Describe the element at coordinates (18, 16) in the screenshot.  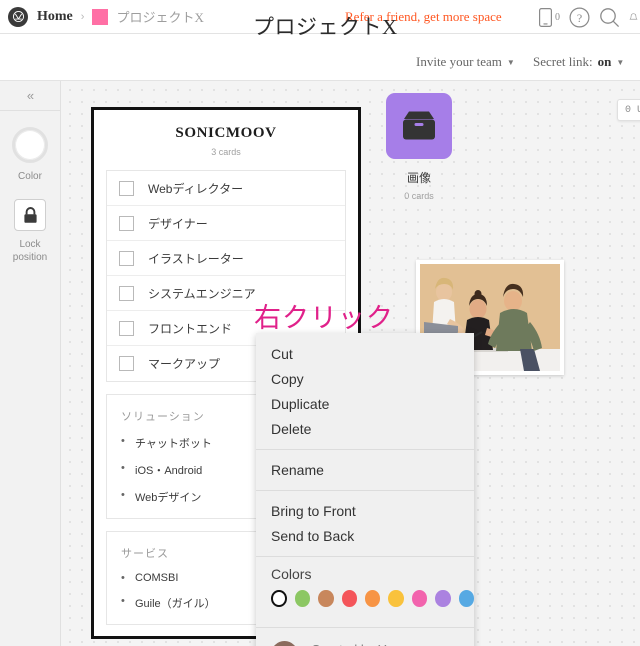
I see `milanote-logo-icon` at that location.